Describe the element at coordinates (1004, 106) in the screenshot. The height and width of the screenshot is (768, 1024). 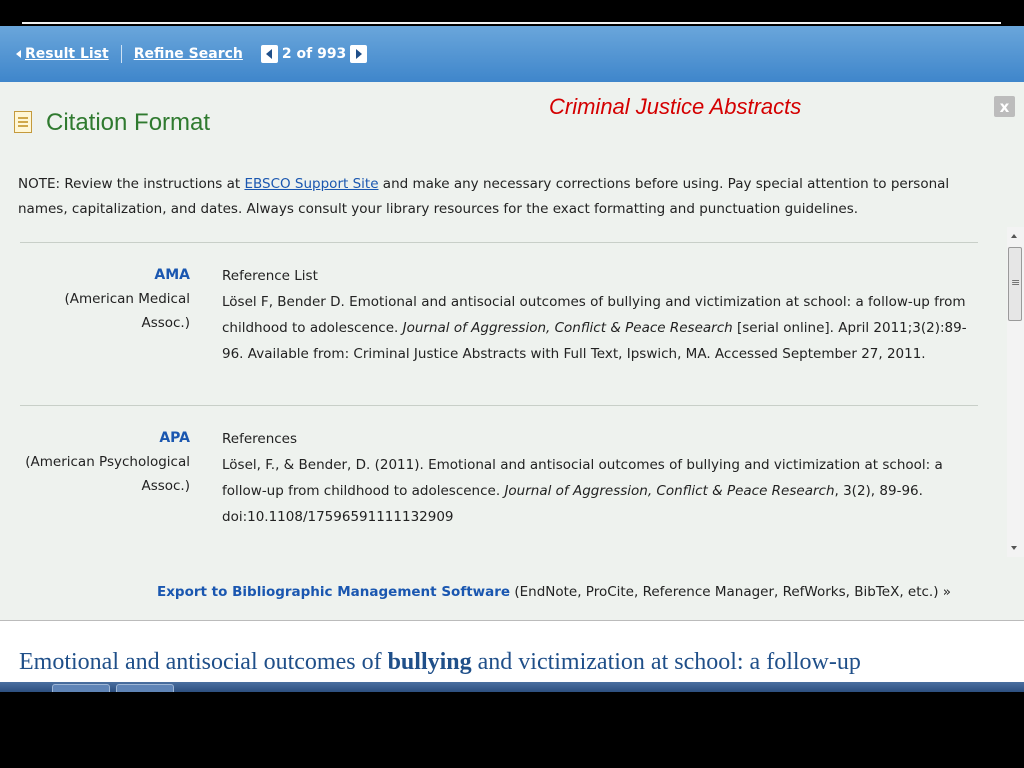
I see `close-button: x` at that location.